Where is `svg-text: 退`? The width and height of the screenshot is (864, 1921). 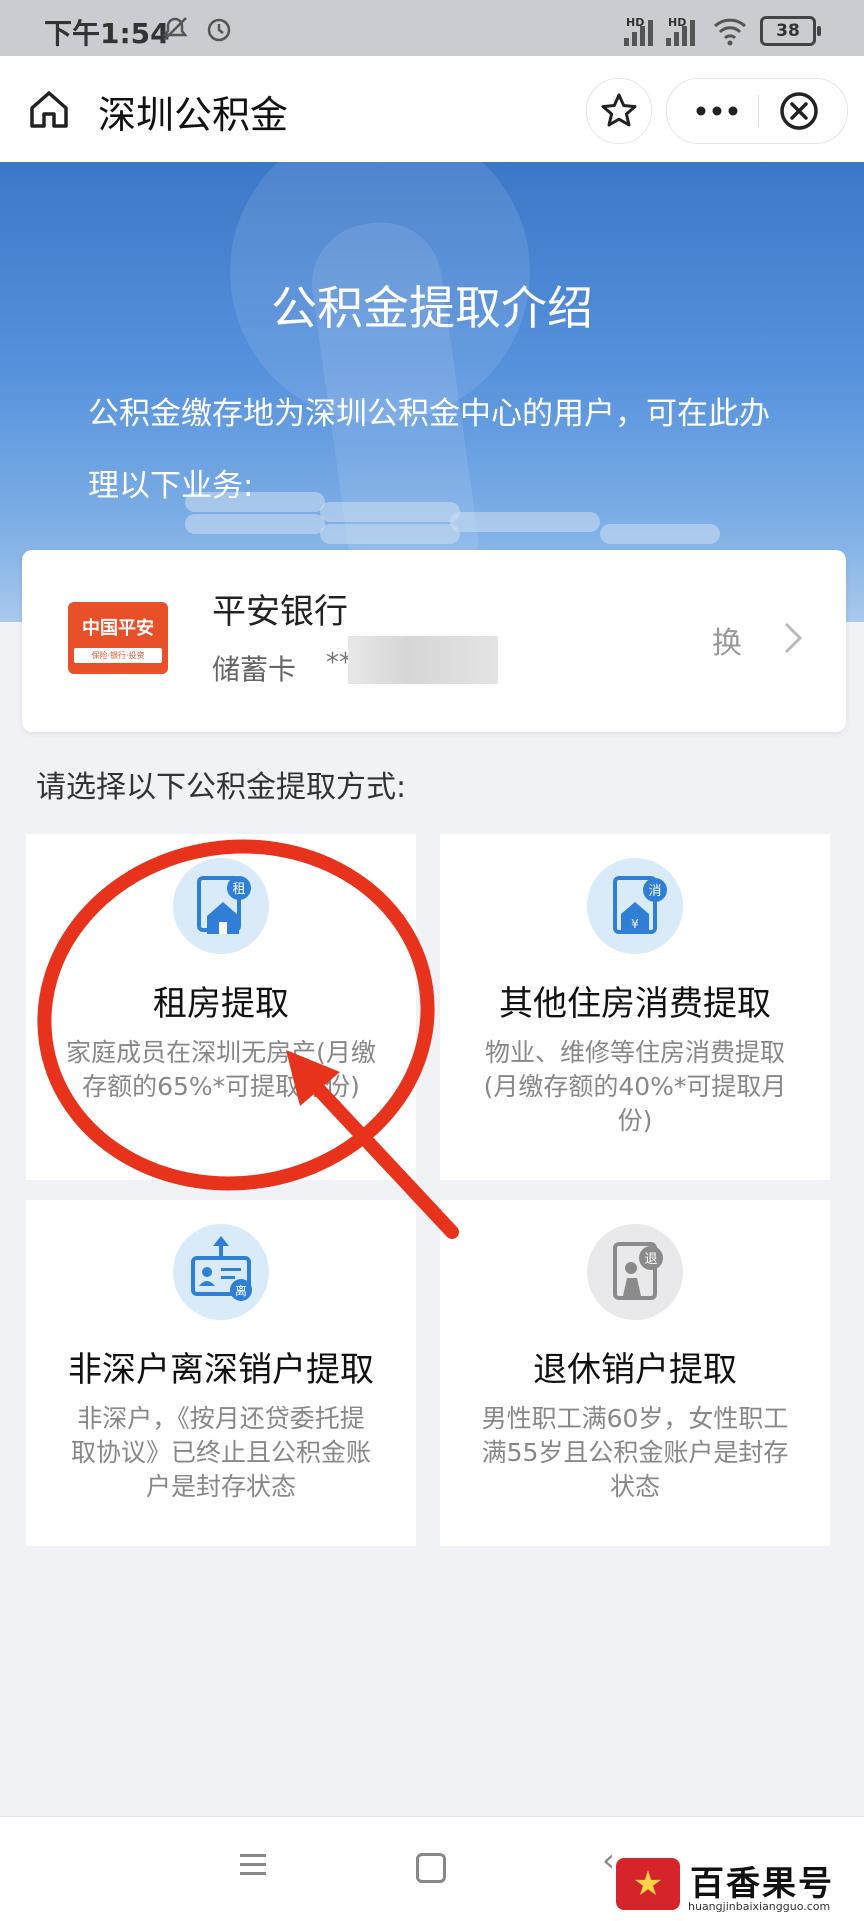
svg-text: 退 is located at coordinates (650, 1259).